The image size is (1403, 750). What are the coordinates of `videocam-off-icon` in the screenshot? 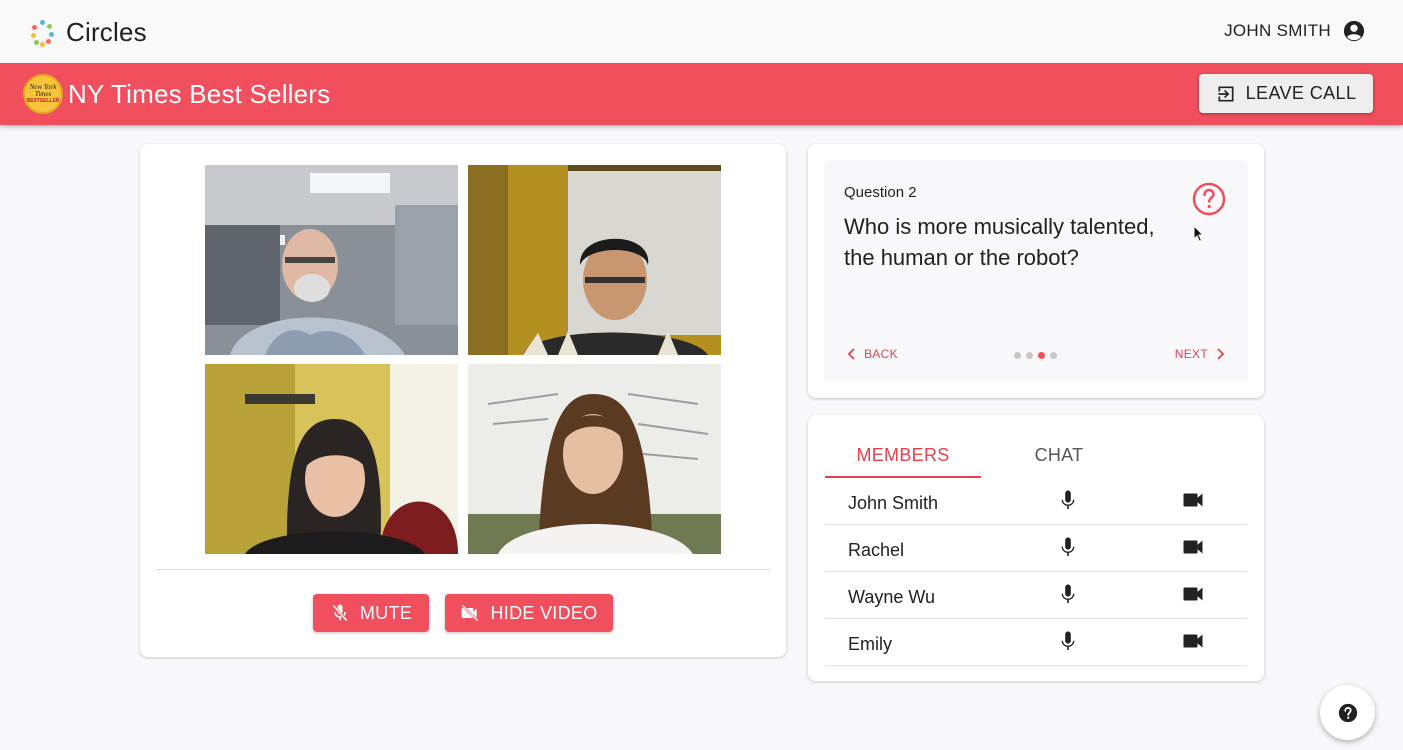 It's located at (470, 613).